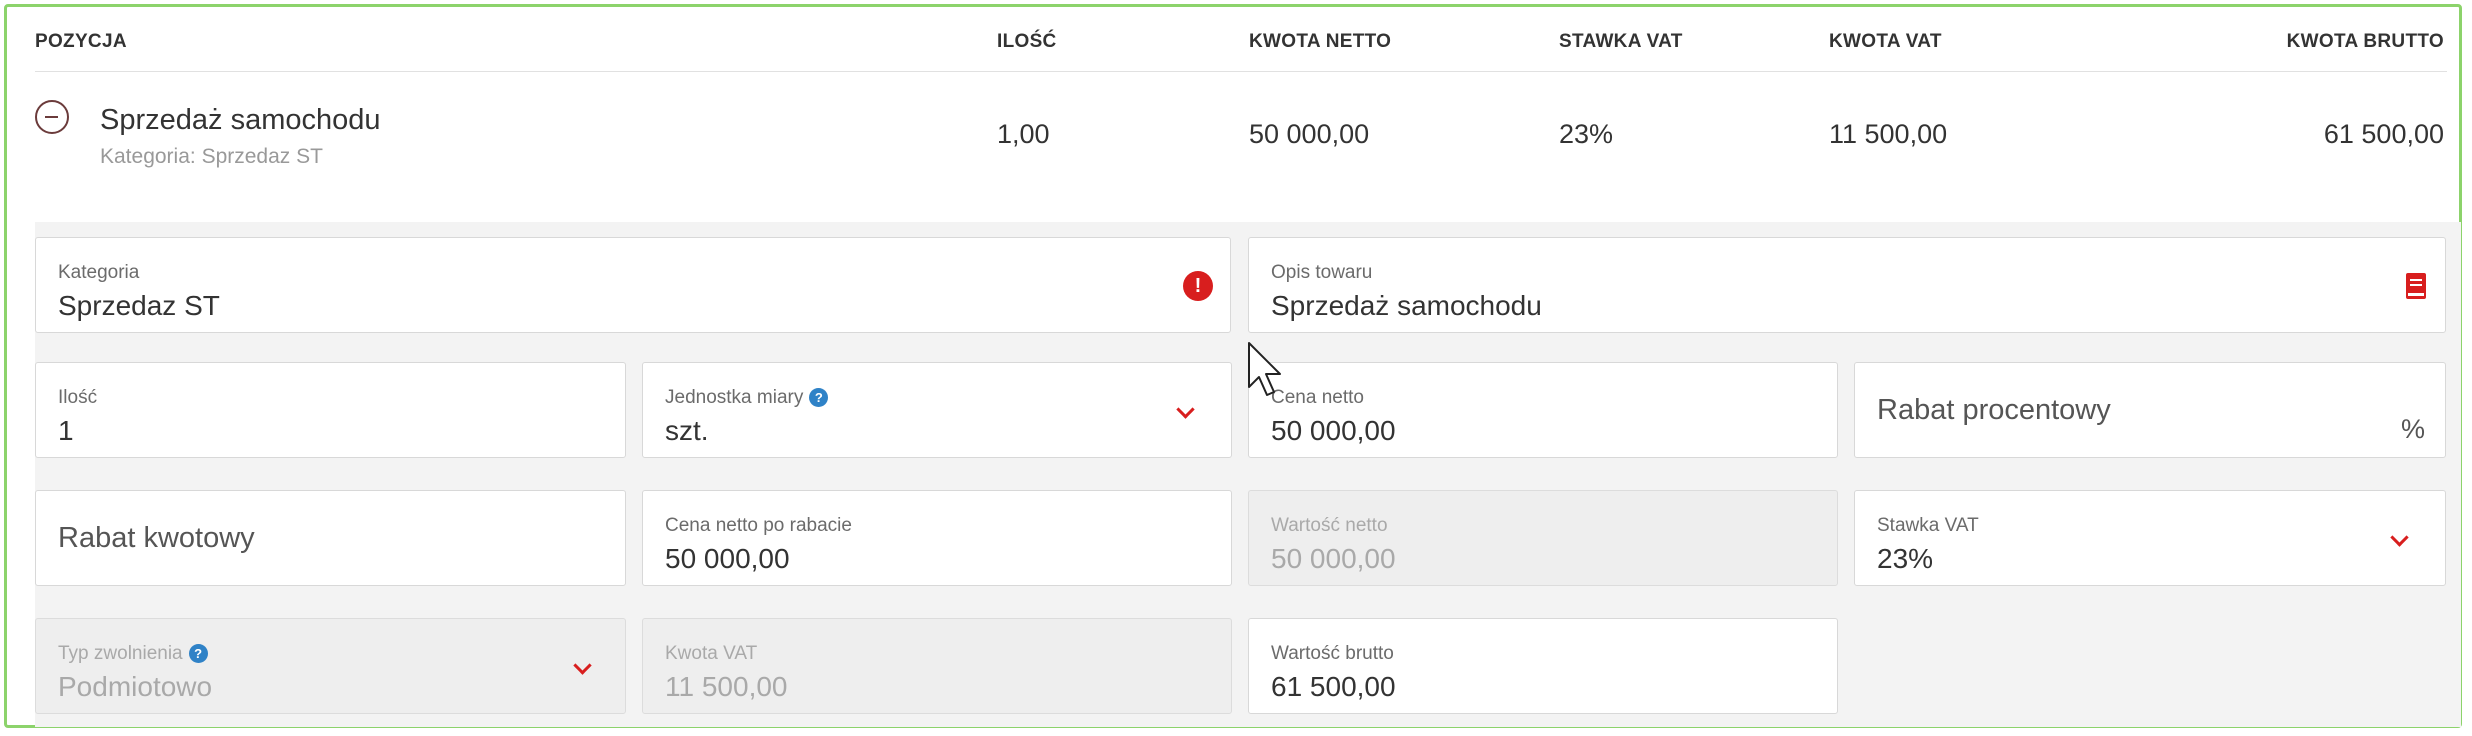 This screenshot has width=2472, height=736. Describe the element at coordinates (633, 285) in the screenshot. I see `category-field: Kategoria Sprzedaz ST !` at that location.